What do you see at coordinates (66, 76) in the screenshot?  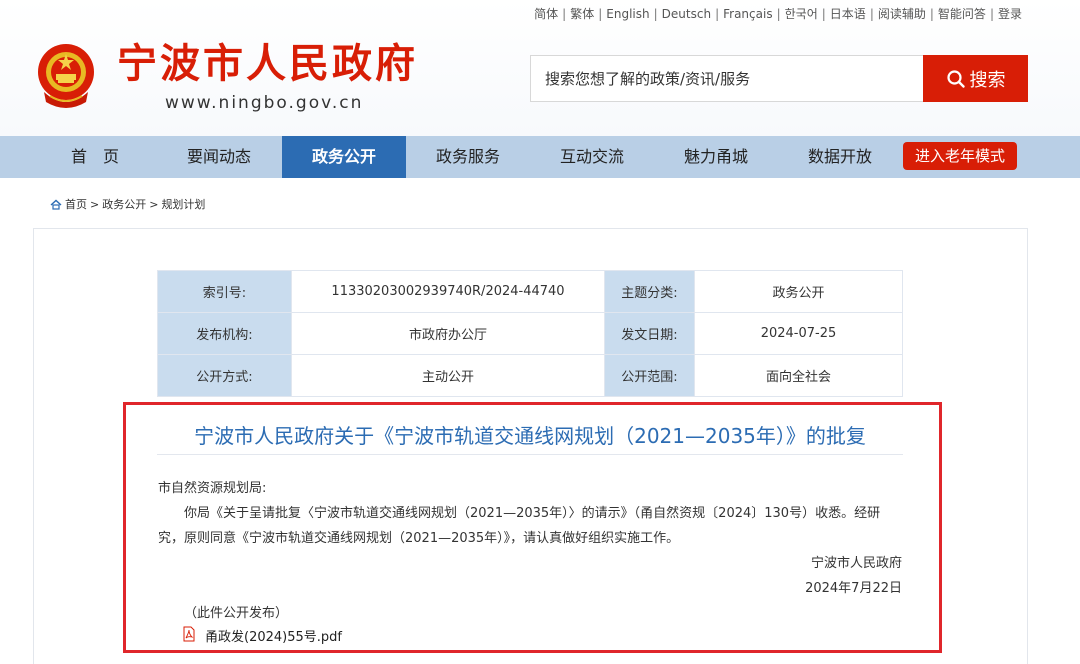 I see `national-emblem-icon` at bounding box center [66, 76].